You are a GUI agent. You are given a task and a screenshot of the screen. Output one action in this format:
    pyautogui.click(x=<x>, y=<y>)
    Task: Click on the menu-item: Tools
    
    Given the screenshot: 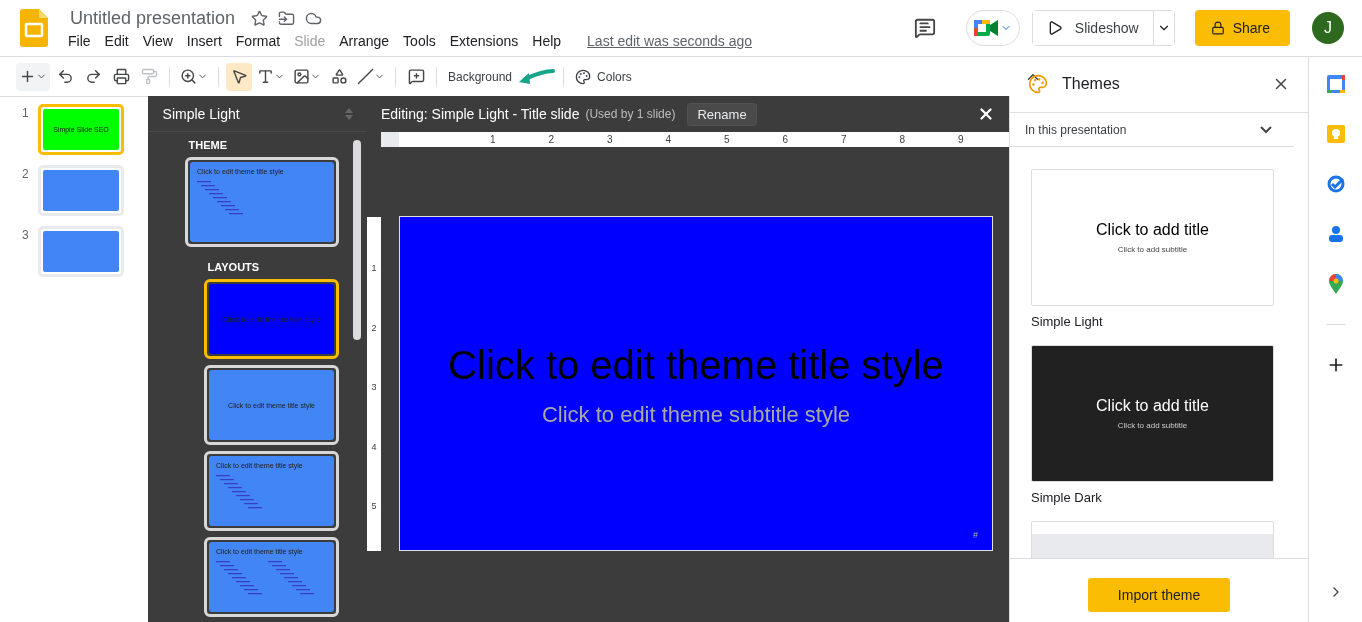 What is the action you would take?
    pyautogui.click(x=423, y=40)
    